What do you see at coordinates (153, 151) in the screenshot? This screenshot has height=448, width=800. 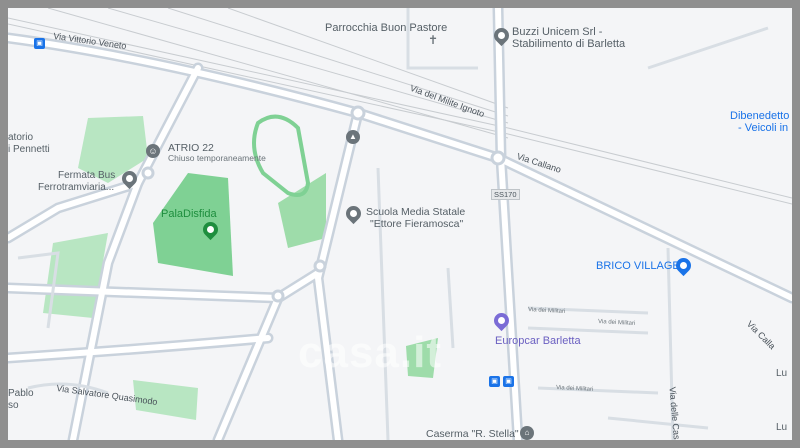 I see `theater-icon: ☺` at bounding box center [153, 151].